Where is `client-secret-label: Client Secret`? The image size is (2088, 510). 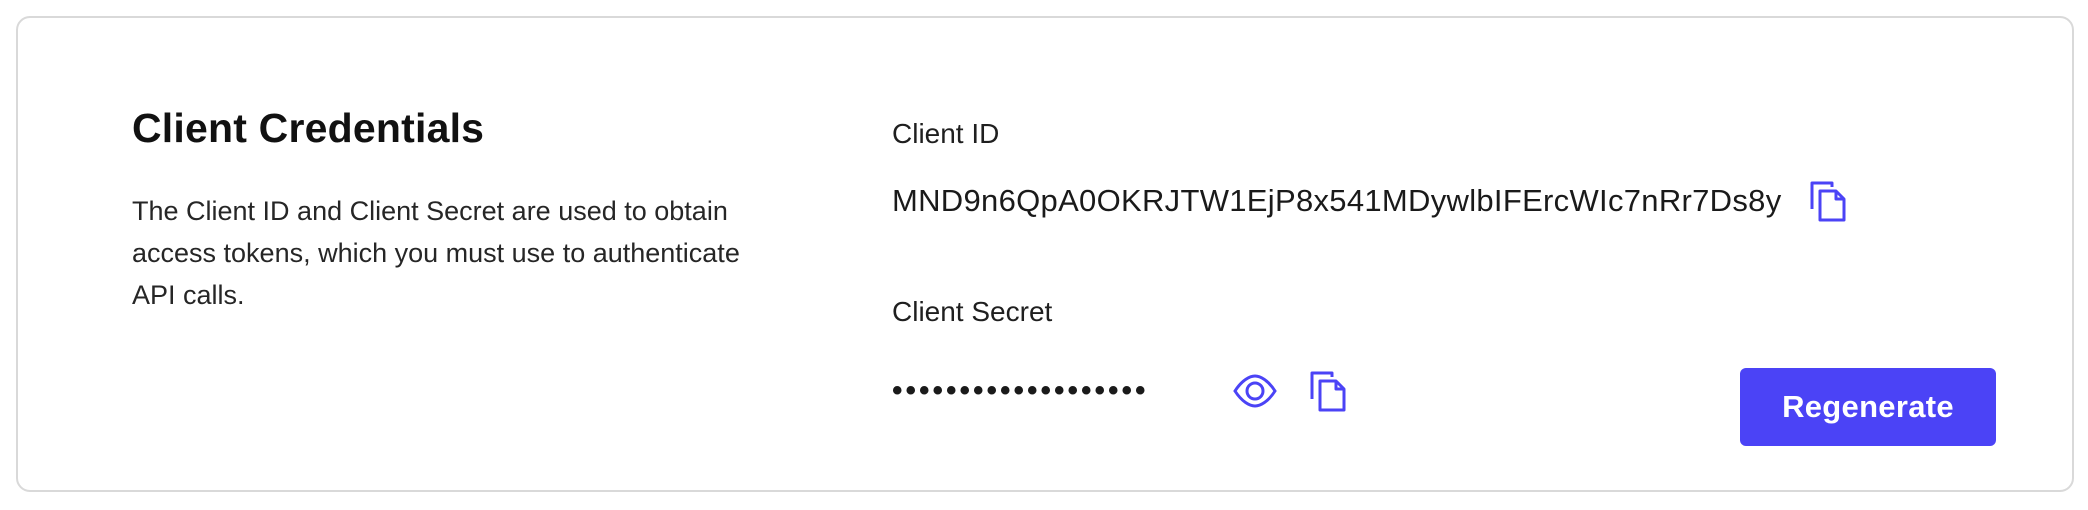
client-secret-label: Client Secret is located at coordinates (972, 311).